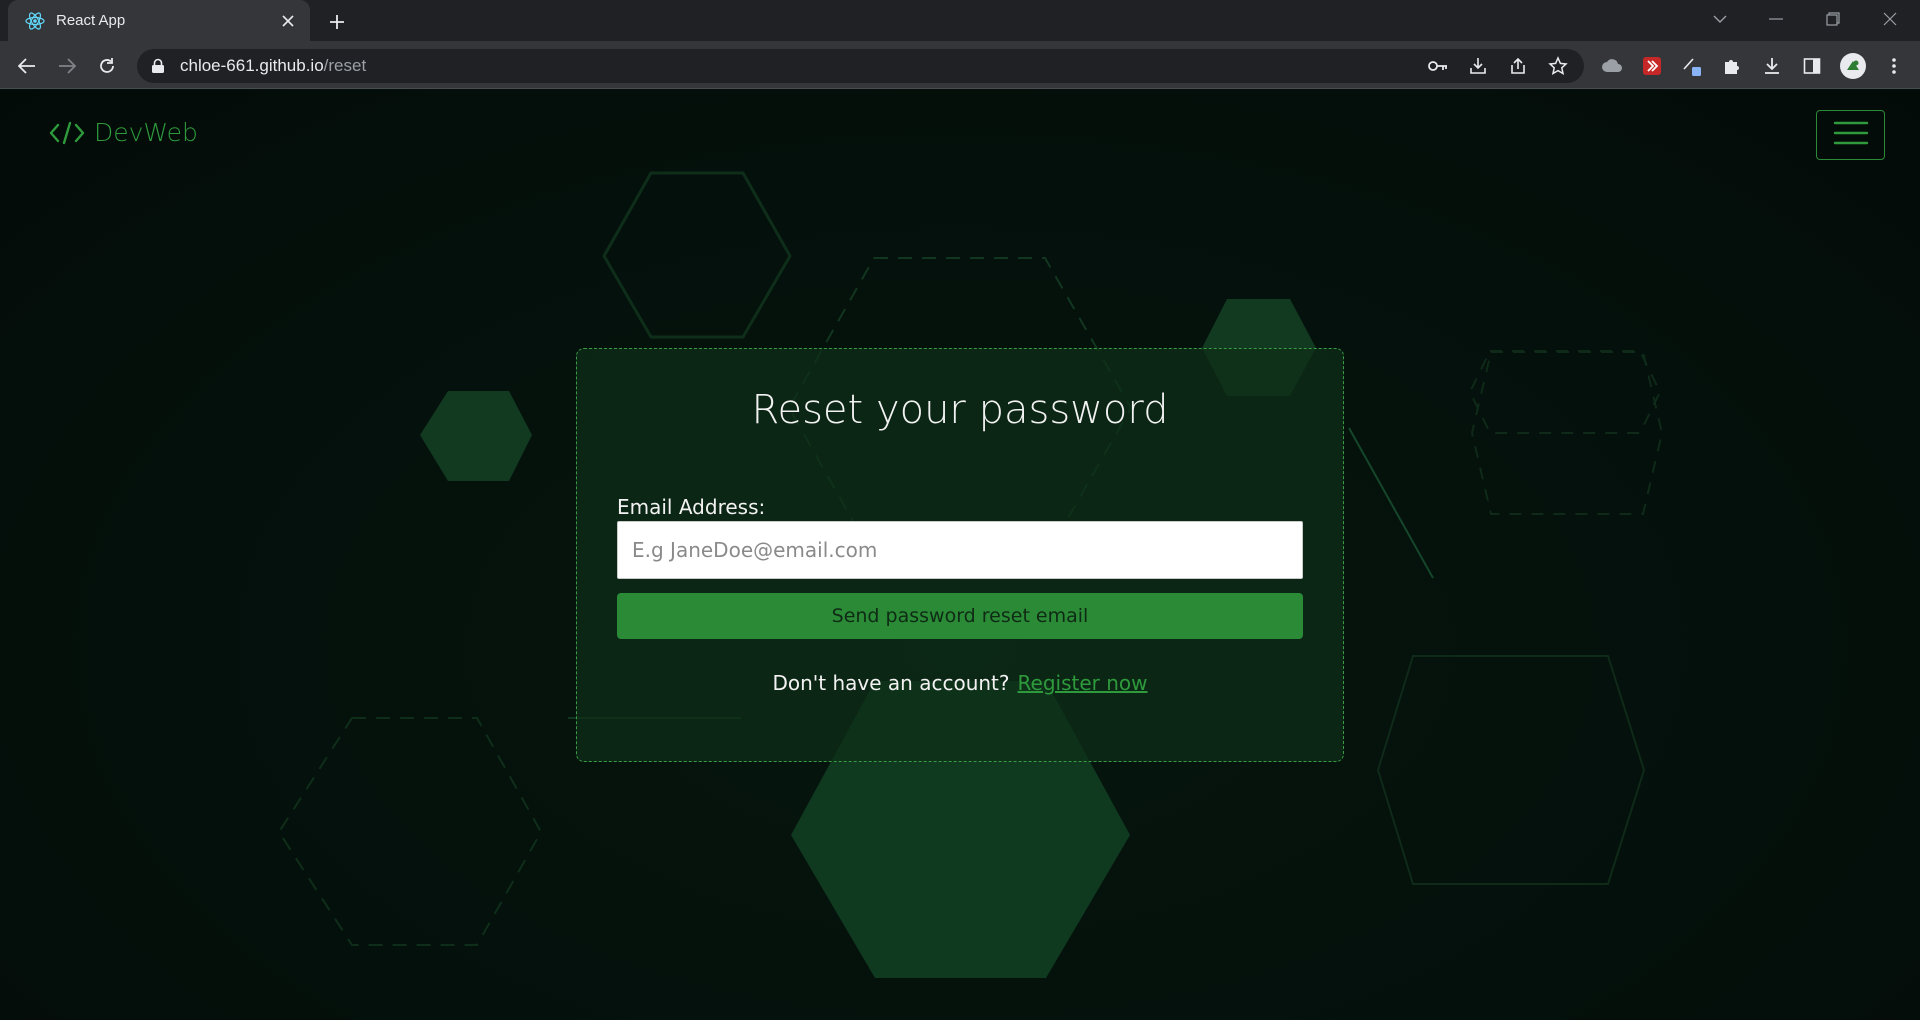 The image size is (1920, 1020). Describe the element at coordinates (1612, 66) in the screenshot. I see `extension-cloud-icon` at that location.